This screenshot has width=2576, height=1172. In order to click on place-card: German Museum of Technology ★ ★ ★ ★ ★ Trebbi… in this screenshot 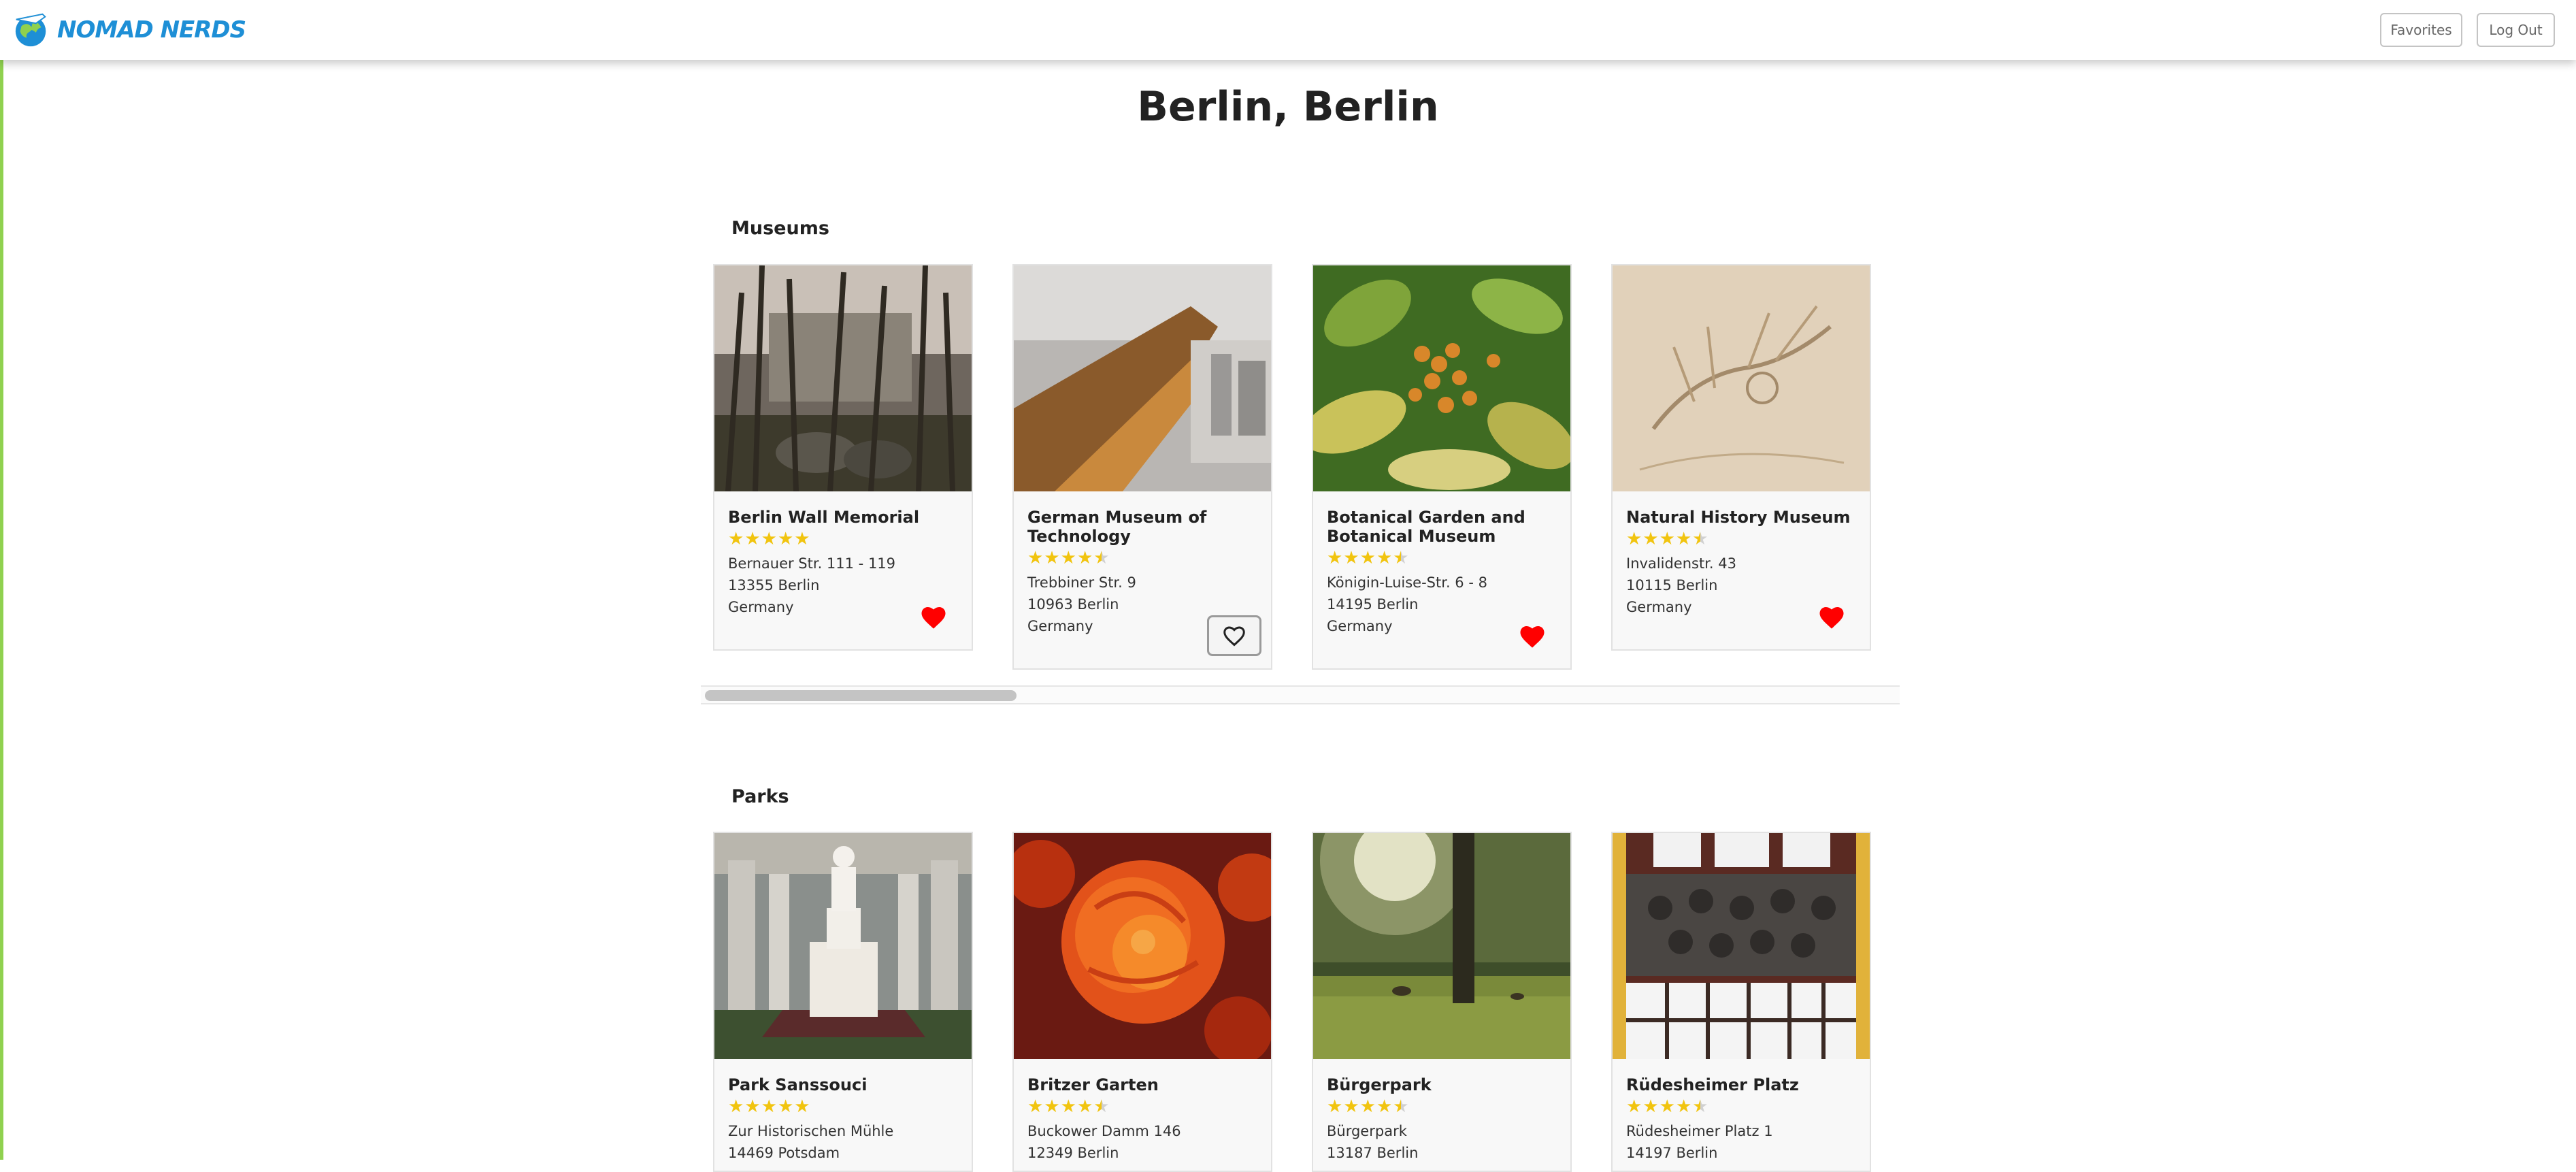, I will do `click(1142, 467)`.